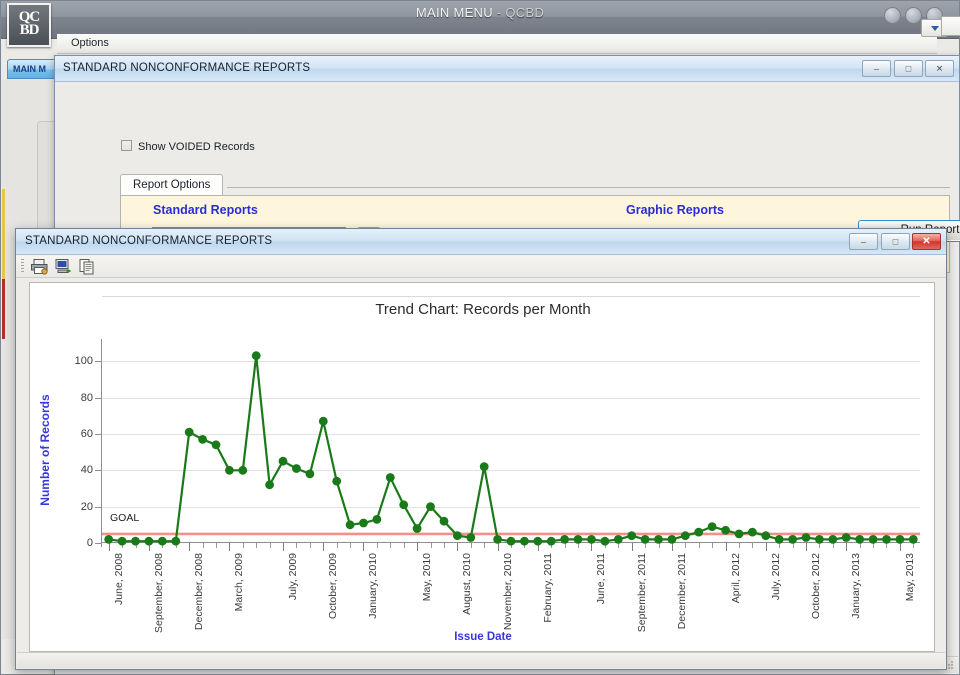 The width and height of the screenshot is (960, 675). Describe the element at coordinates (172, 185) in the screenshot. I see `tab-report-options: Report Options` at that location.